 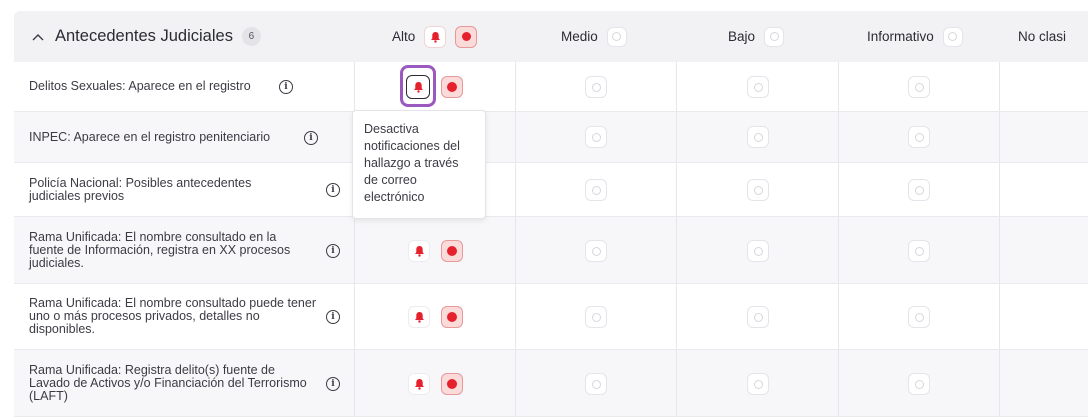 I want to click on section-toggle: Antecedentes Judiciales 6, so click(x=145, y=36).